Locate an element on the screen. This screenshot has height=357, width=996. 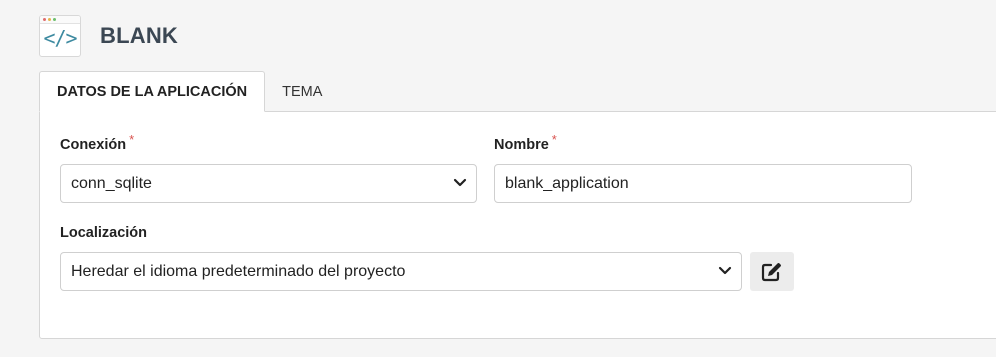
name-value: blank_application is located at coordinates (567, 183).